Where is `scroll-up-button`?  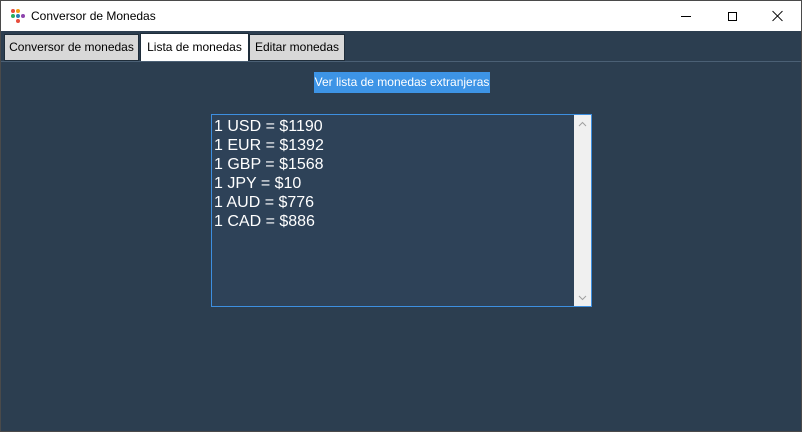 scroll-up-button is located at coordinates (582, 123).